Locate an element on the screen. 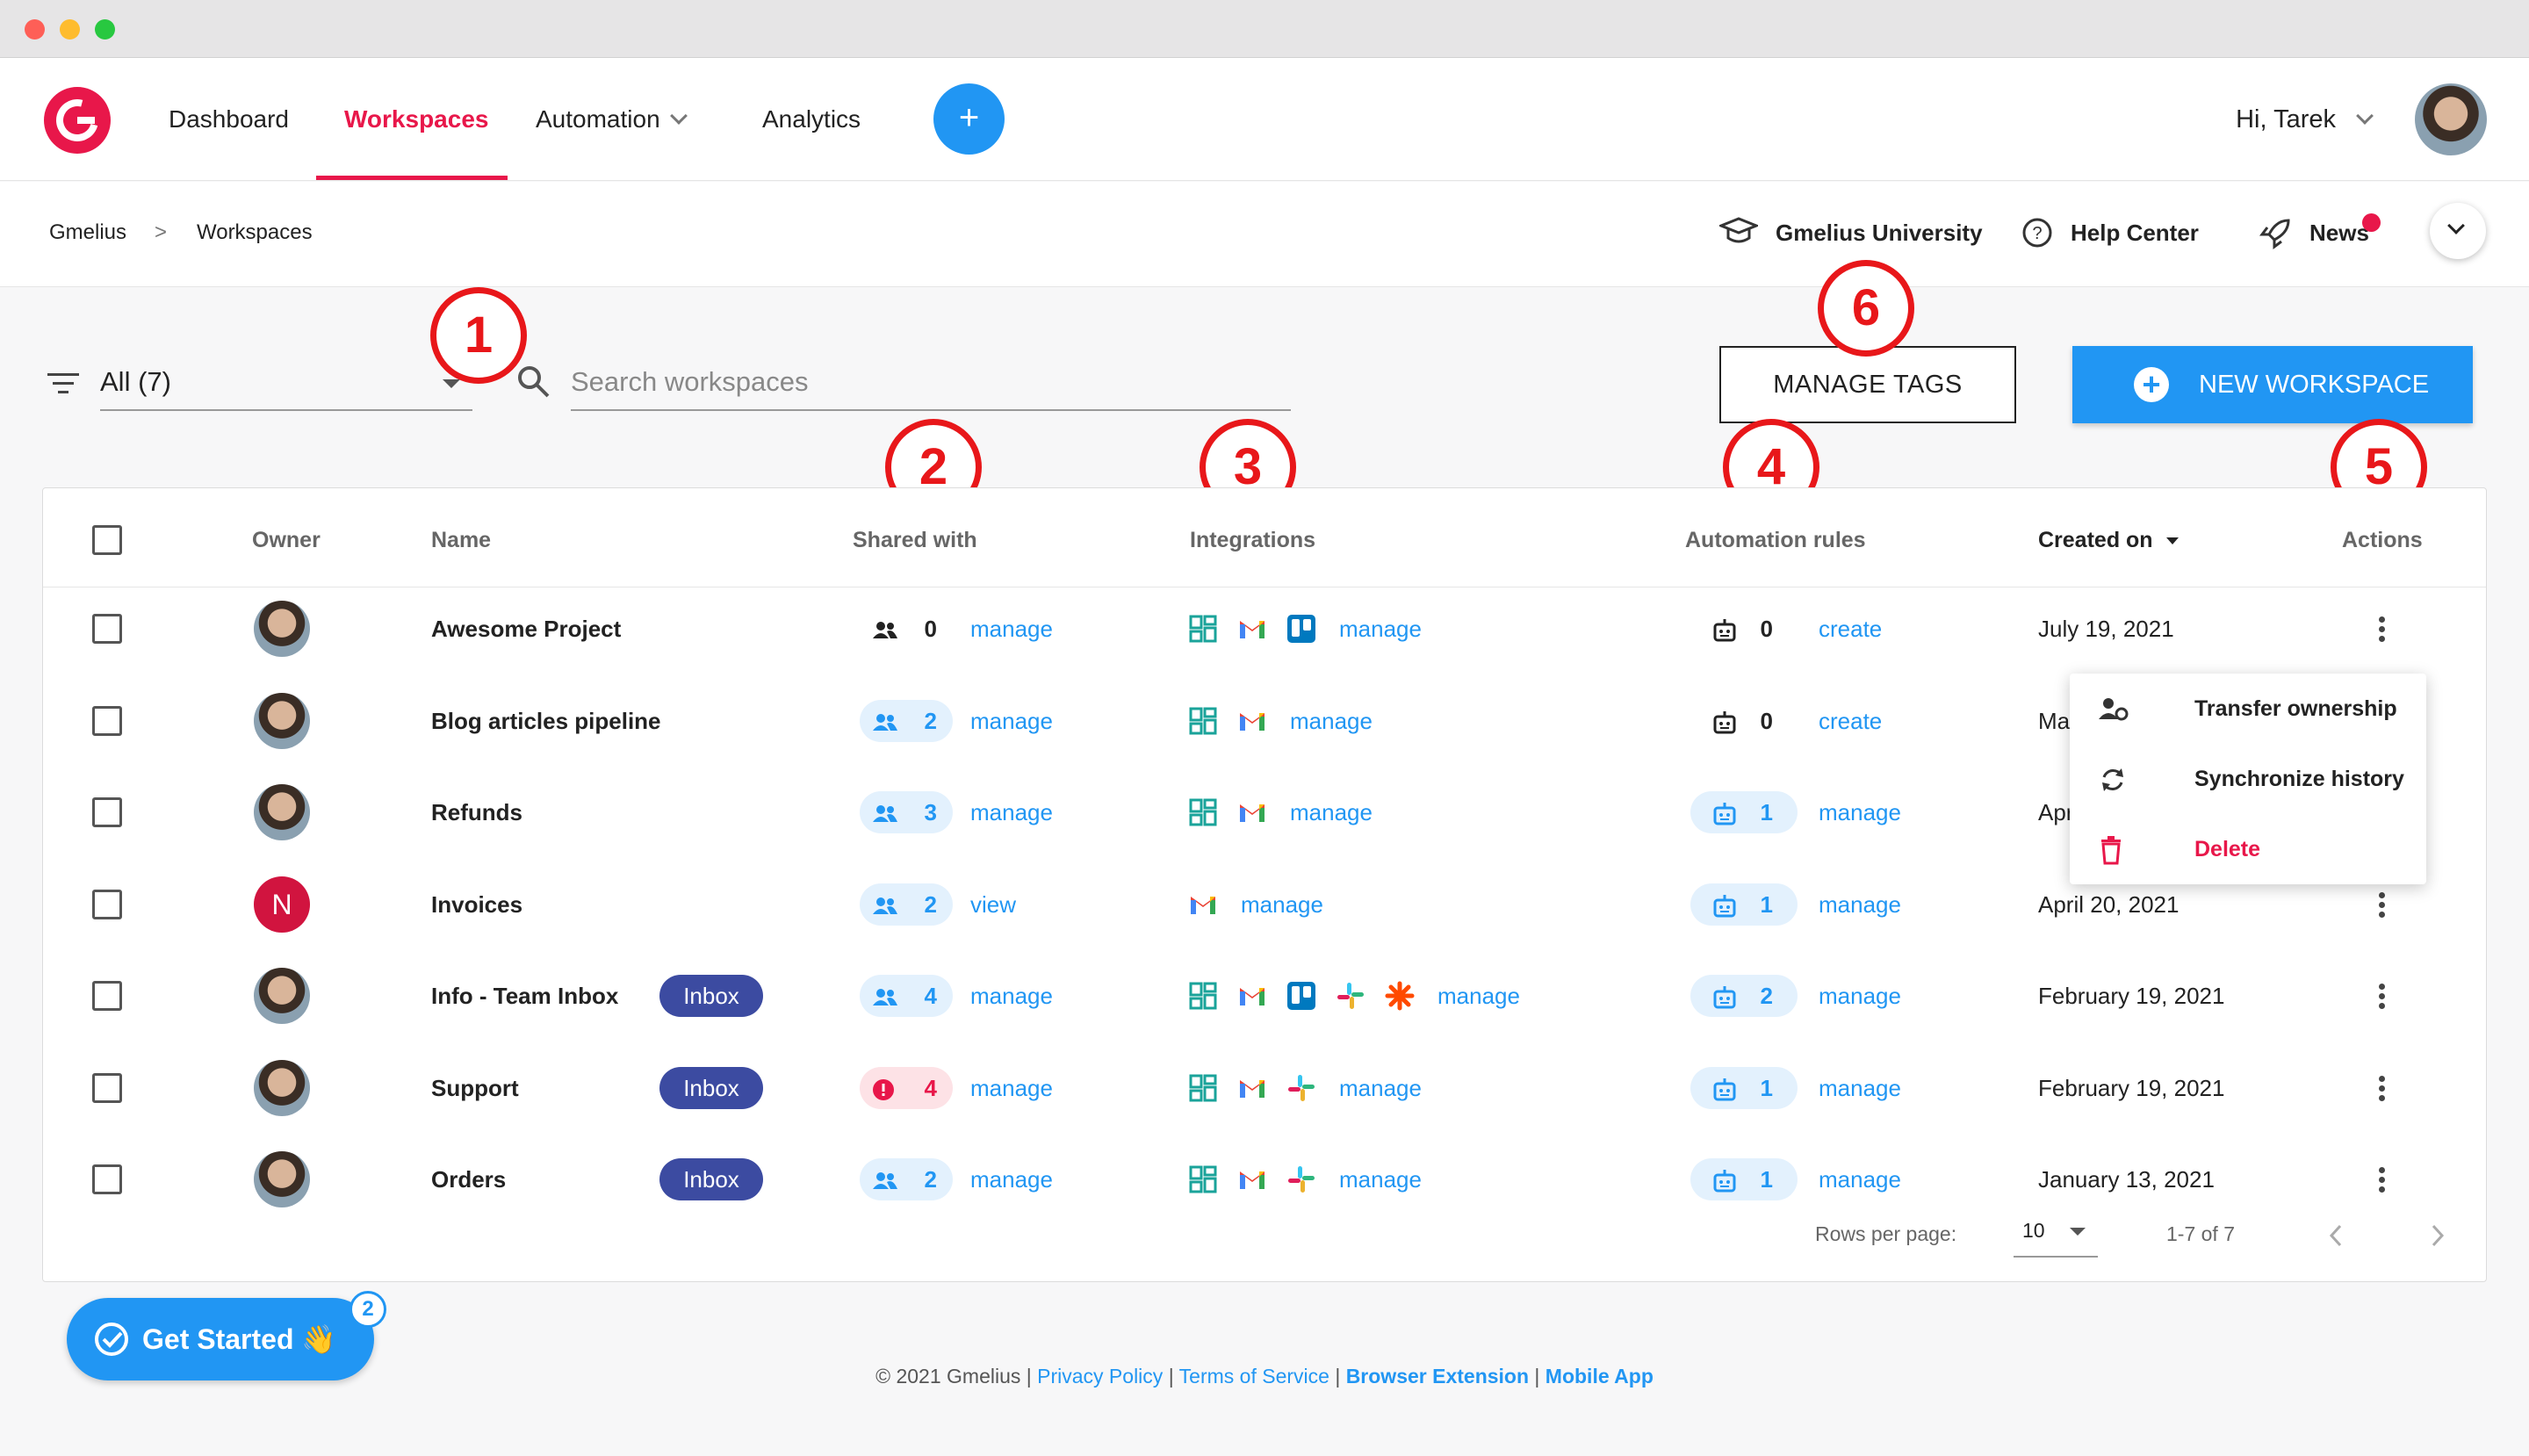  quick-add-button: + is located at coordinates (969, 119).